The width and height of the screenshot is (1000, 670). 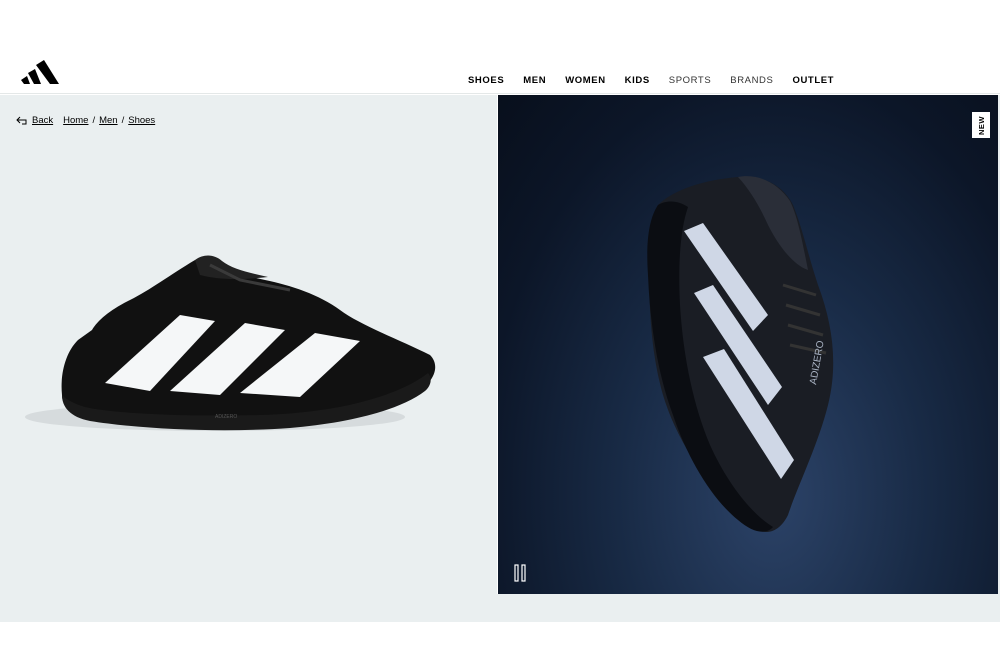 I want to click on gallery-bottom-band, so click(x=500, y=608).